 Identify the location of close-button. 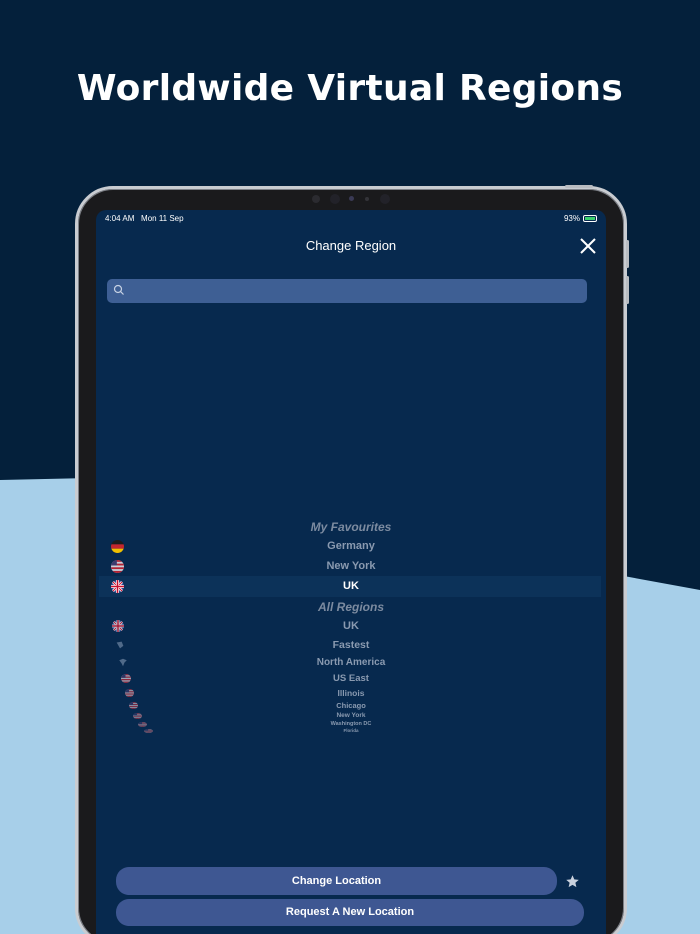
(588, 246).